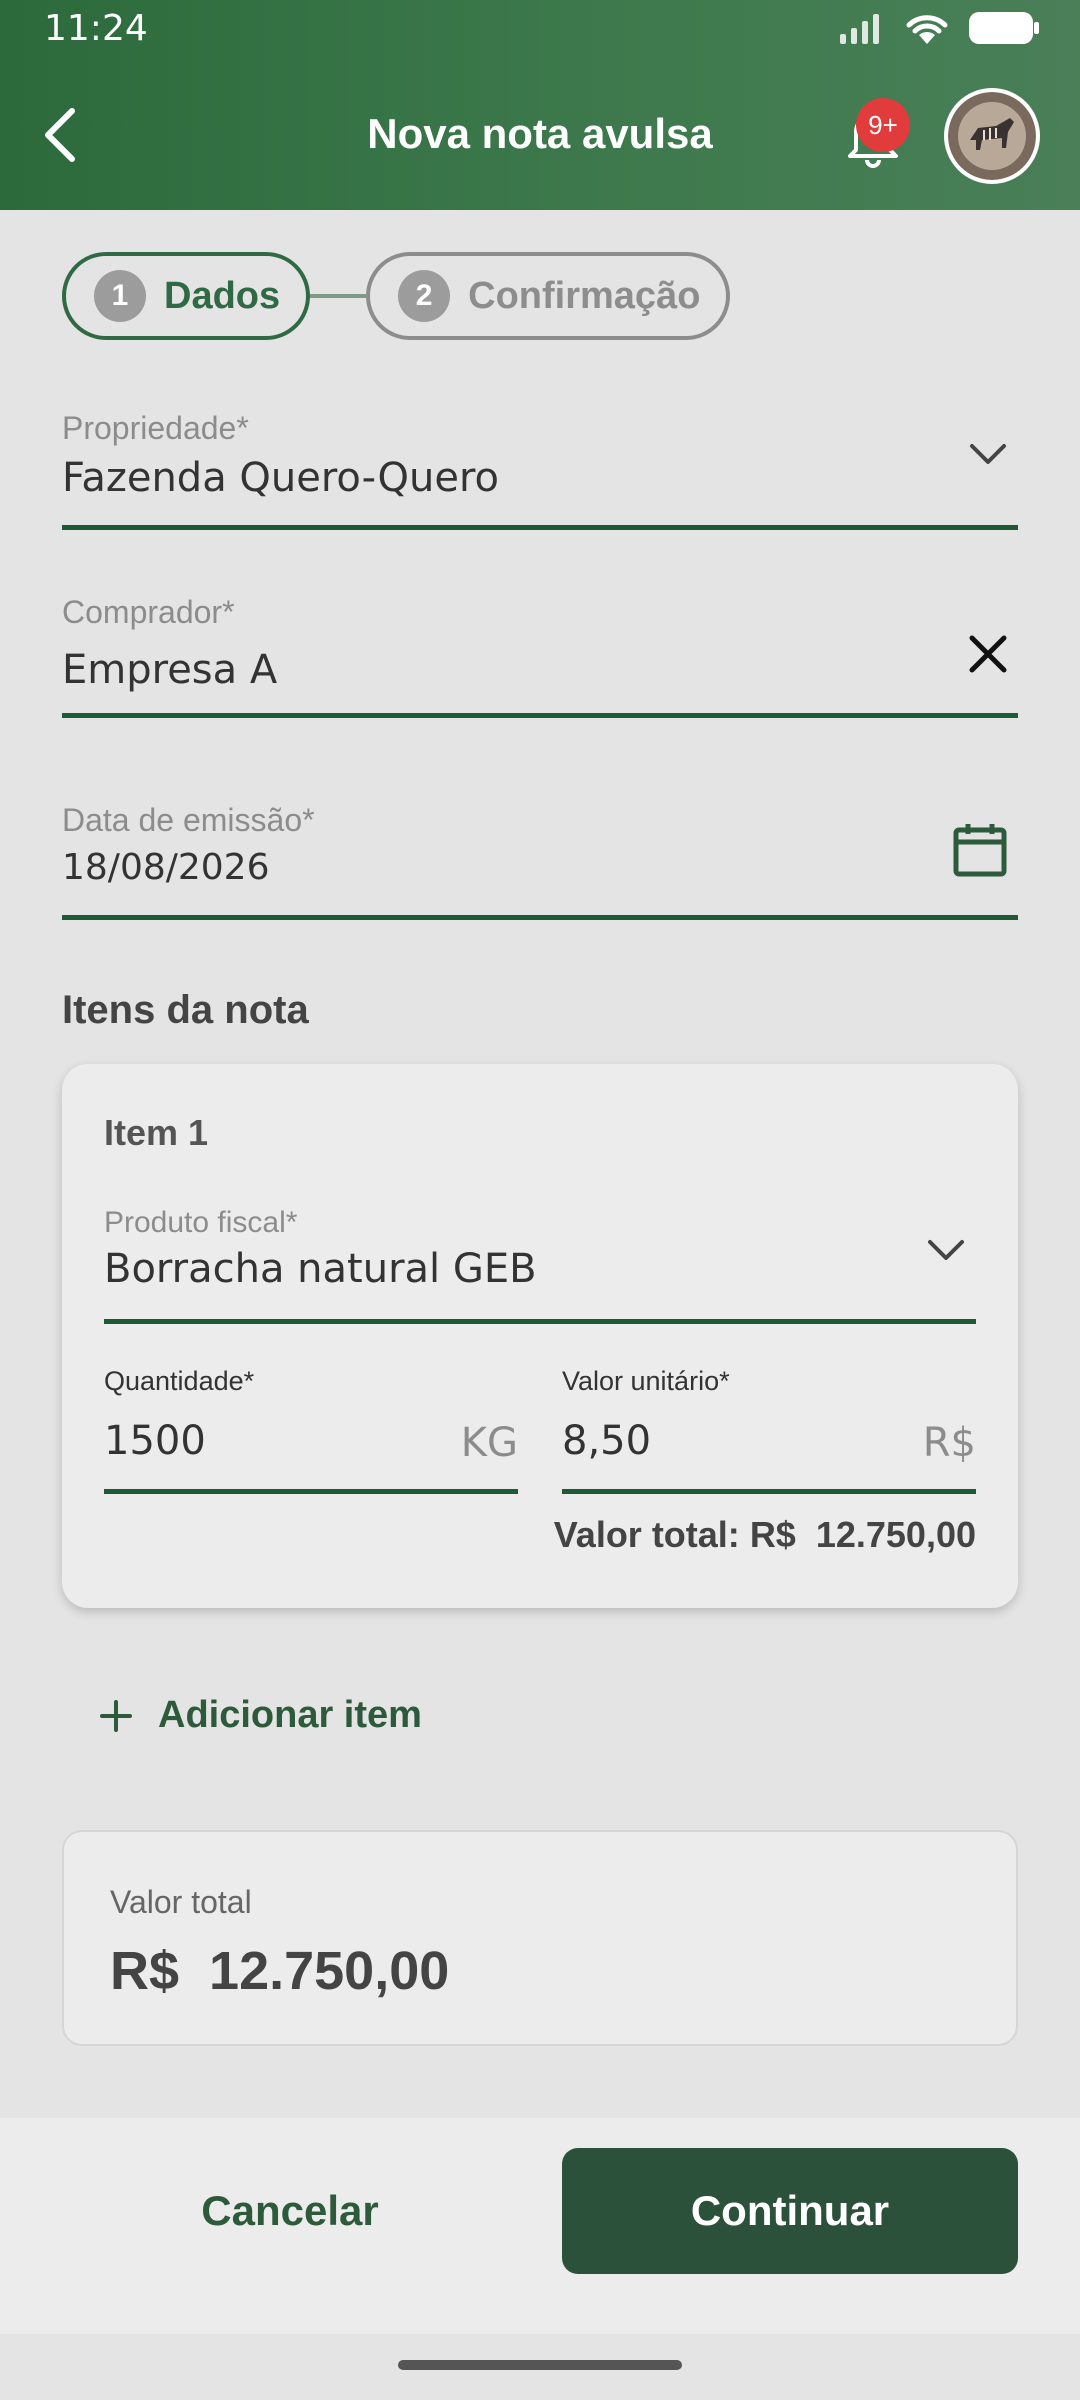 The height and width of the screenshot is (2400, 1080). Describe the element at coordinates (927, 29) in the screenshot. I see `wifi-icon` at that location.